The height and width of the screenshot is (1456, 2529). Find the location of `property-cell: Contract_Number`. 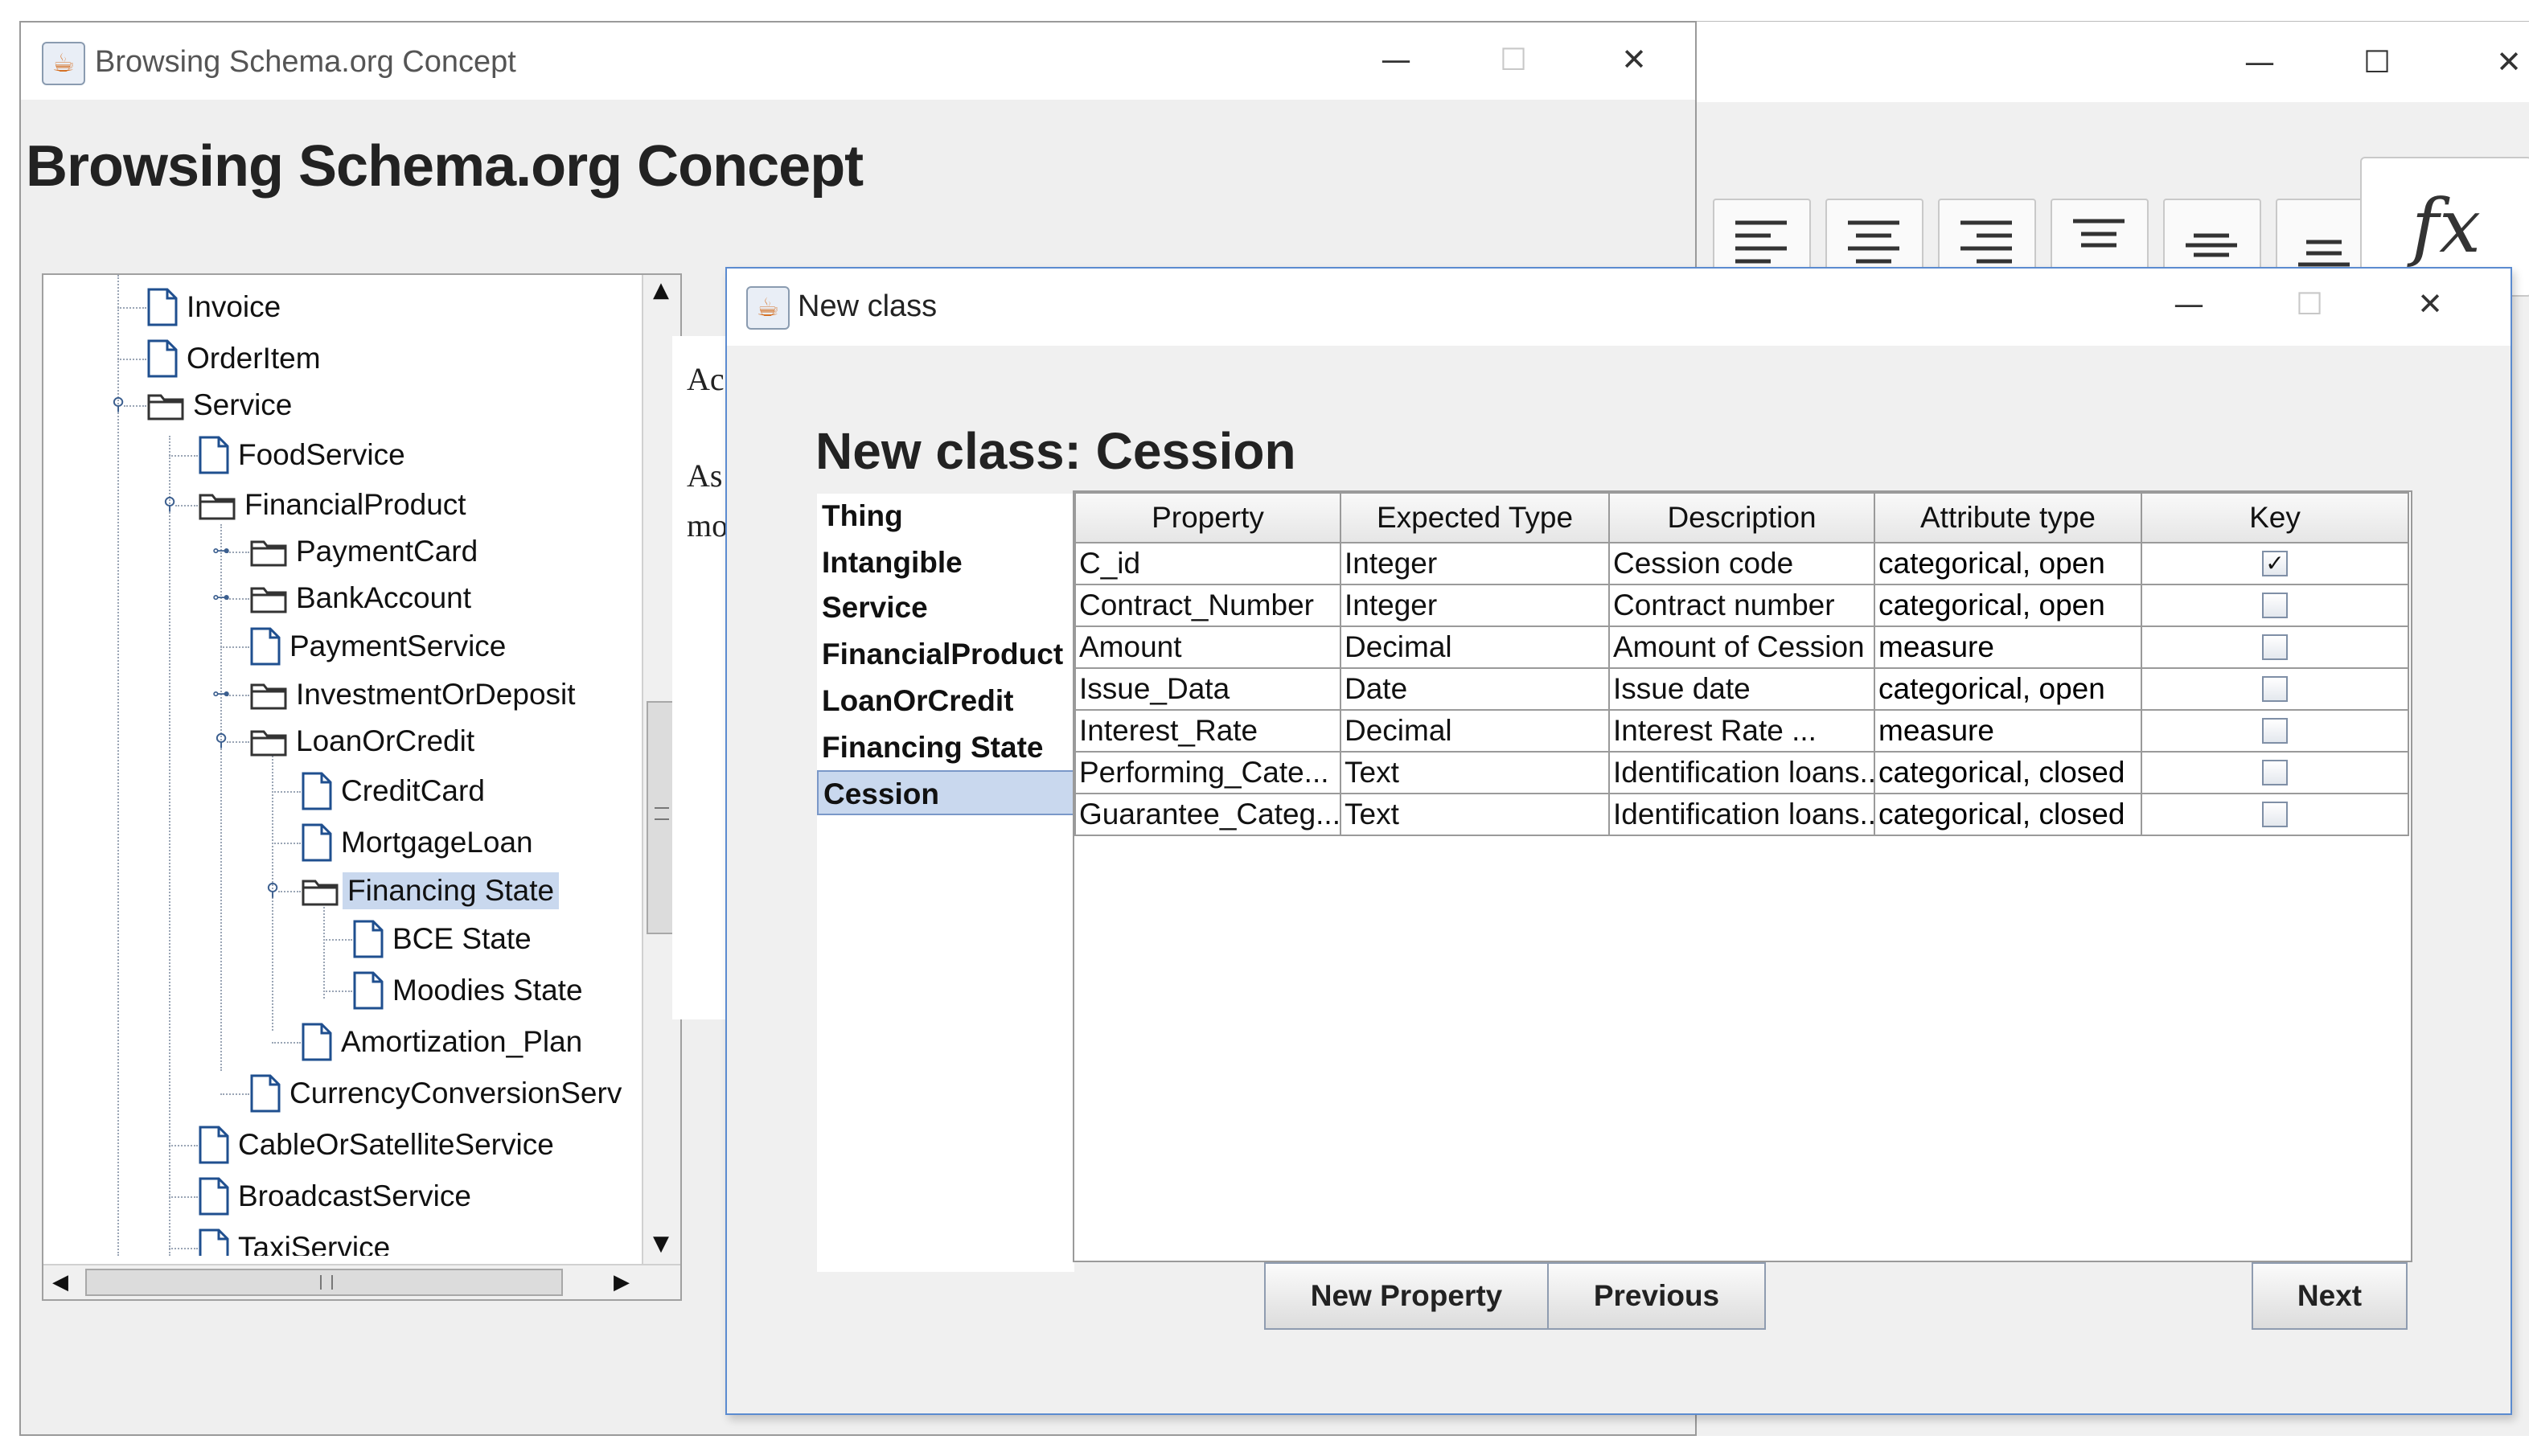

property-cell: Contract_Number is located at coordinates (1207, 605).